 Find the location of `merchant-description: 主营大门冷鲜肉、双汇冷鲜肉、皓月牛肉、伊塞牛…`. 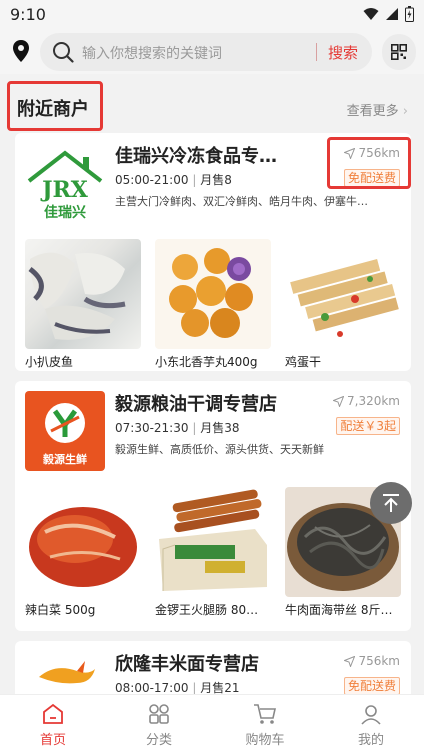

merchant-description: 主营大门冷鲜肉、双汇冷鲜肉、皓月牛肉、伊塞牛… is located at coordinates (241, 201).